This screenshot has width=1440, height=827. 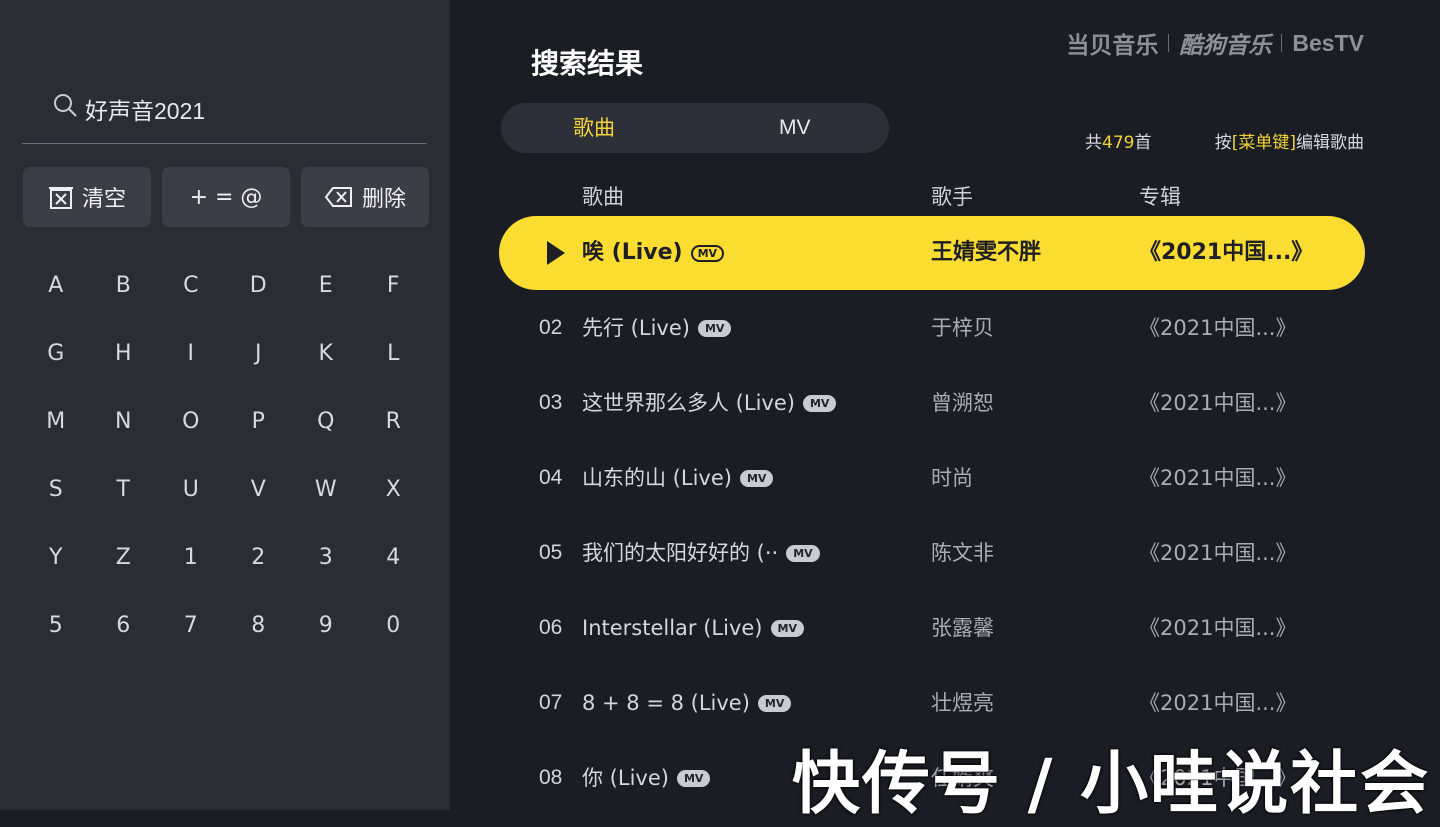 I want to click on clear-button: 清空, so click(x=87, y=197).